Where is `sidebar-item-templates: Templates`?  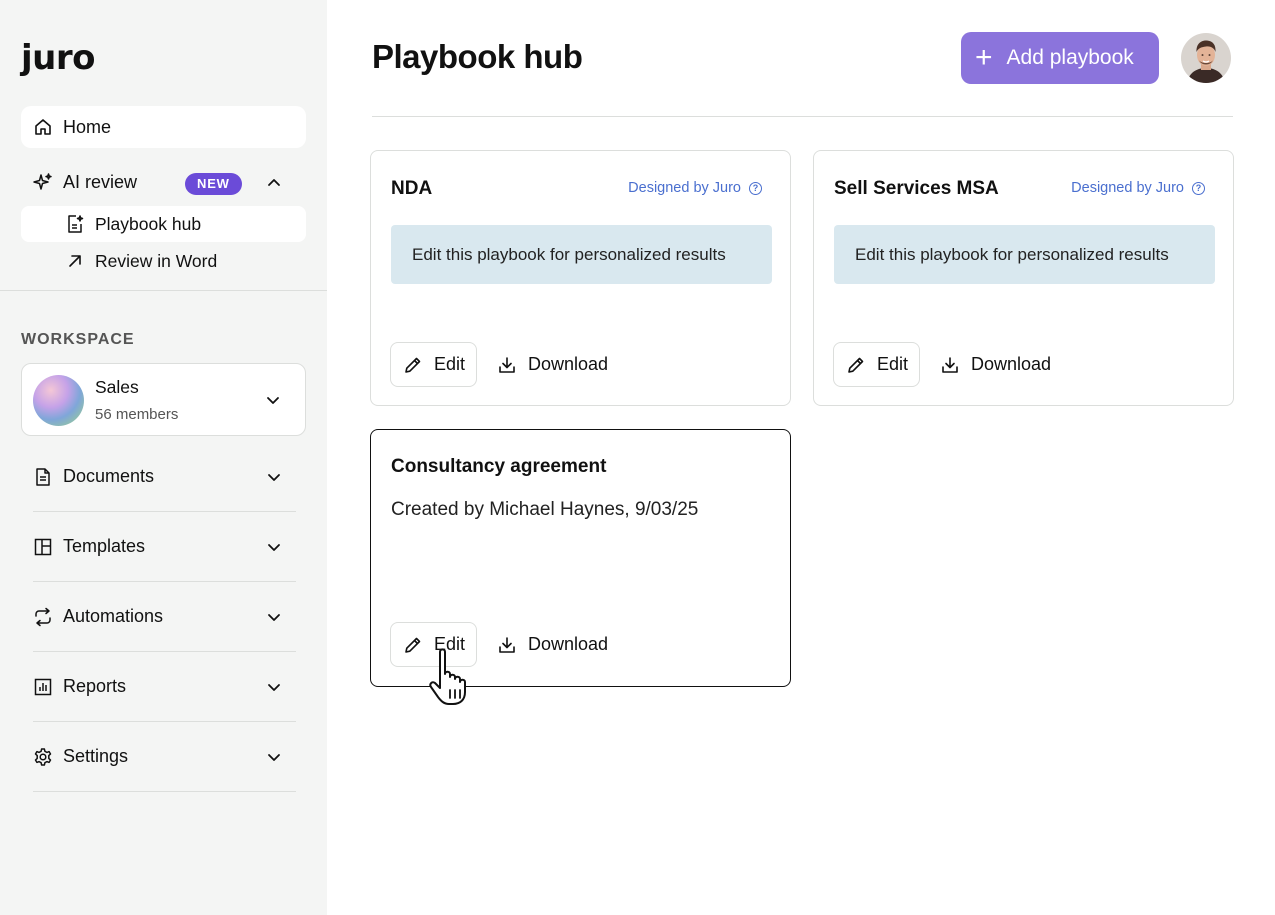 sidebar-item-templates: Templates is located at coordinates (164, 547).